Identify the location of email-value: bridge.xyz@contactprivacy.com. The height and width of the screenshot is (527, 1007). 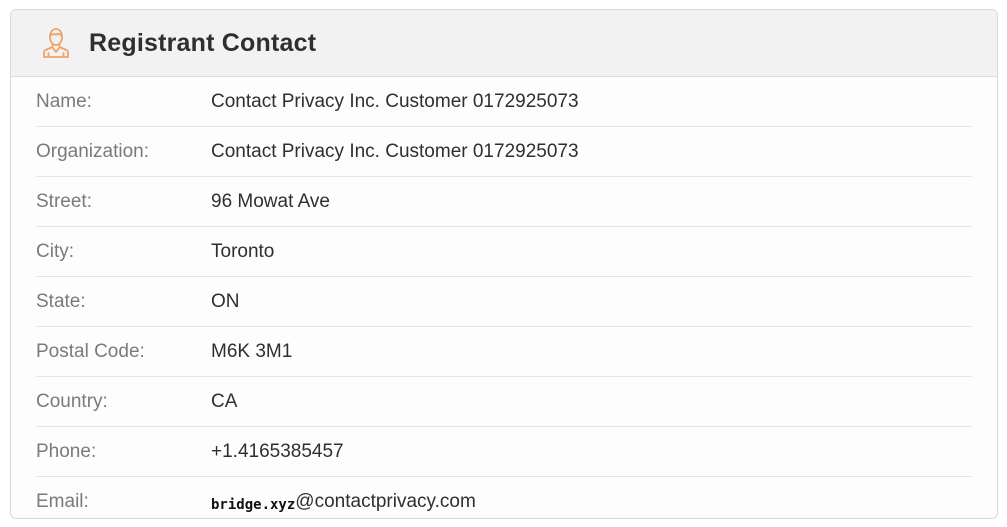
(343, 502).